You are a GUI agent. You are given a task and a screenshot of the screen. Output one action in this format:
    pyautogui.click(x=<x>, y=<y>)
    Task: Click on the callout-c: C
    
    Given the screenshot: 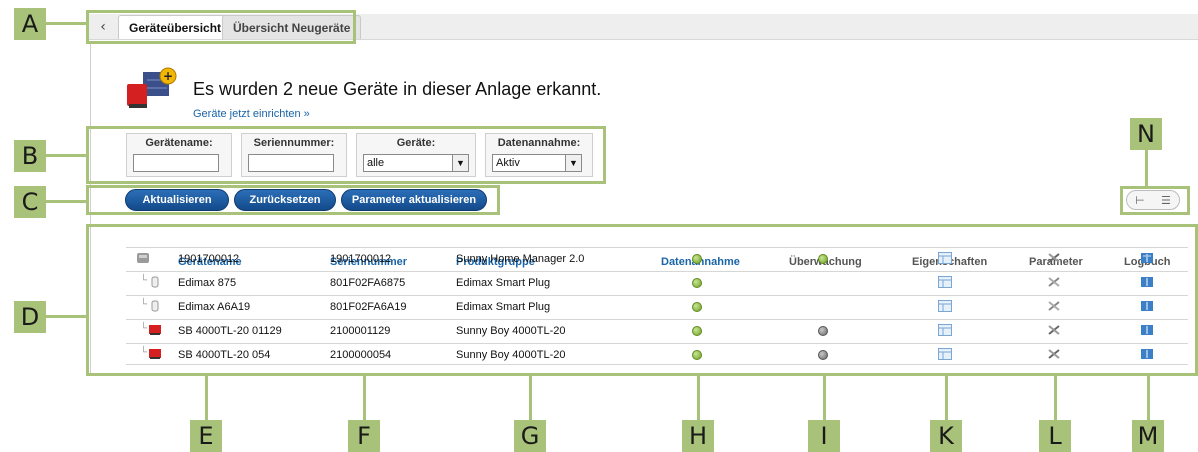 What is the action you would take?
    pyautogui.click(x=30, y=202)
    